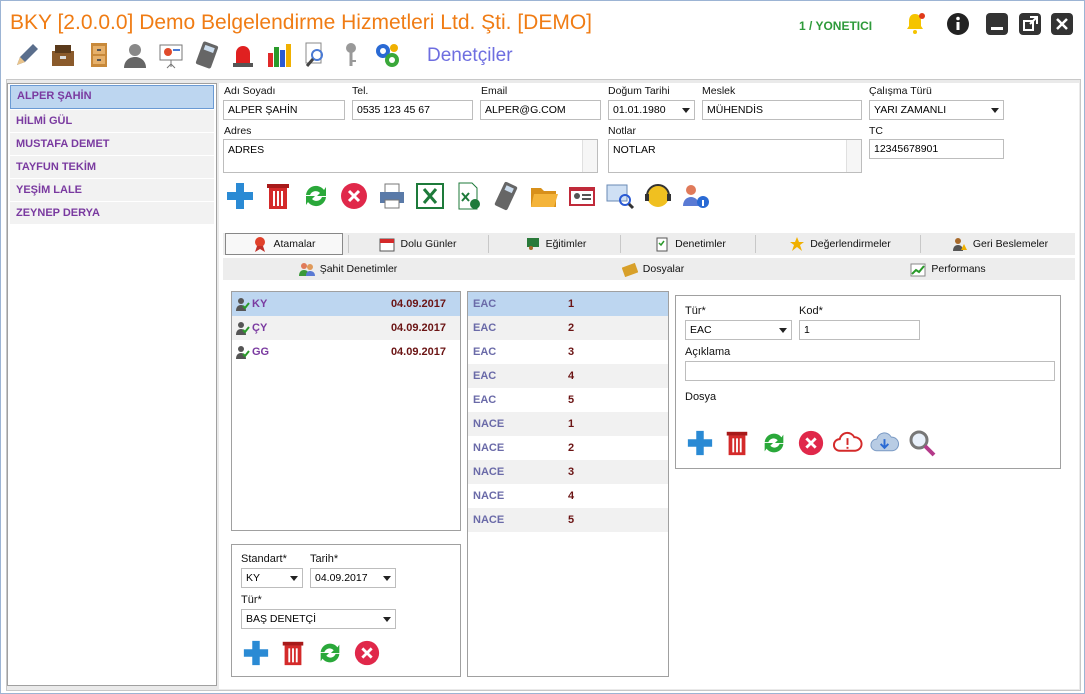 The height and width of the screenshot is (694, 1085). What do you see at coordinates (568, 304) in the screenshot?
I see `table-row: EAC 1` at bounding box center [568, 304].